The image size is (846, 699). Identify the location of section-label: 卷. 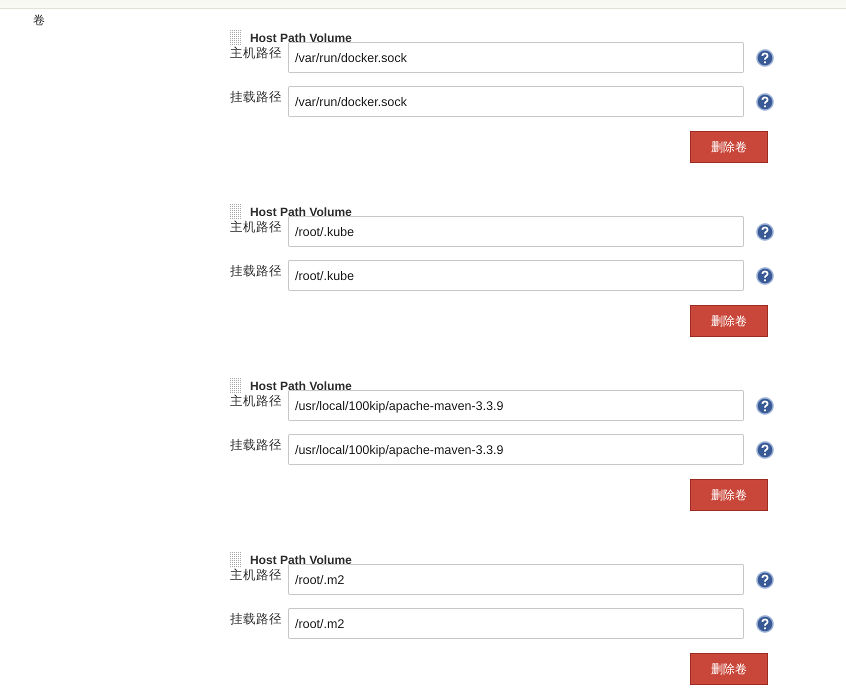
(39, 20).